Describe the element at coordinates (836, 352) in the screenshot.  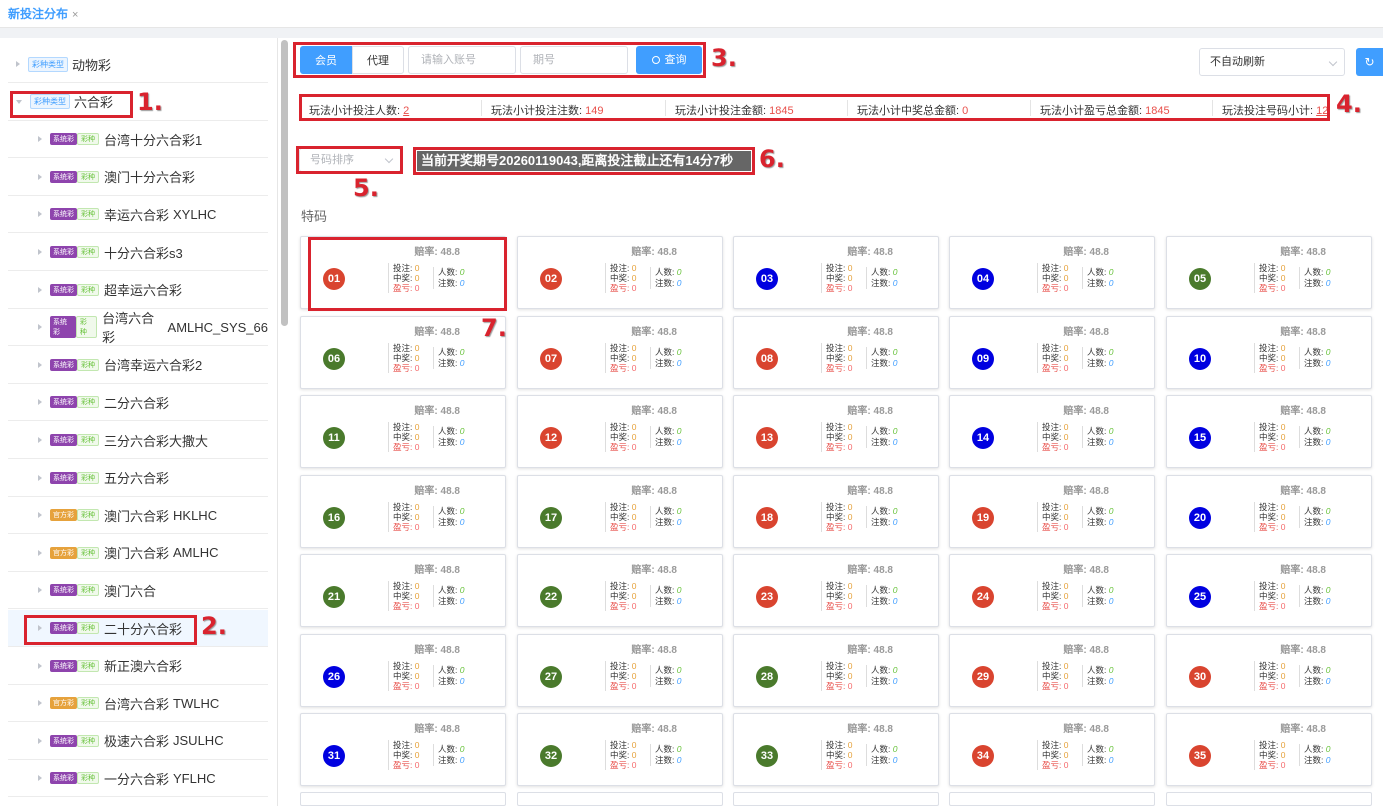
I see `number-card: 赔率: 48.8 08 投注: 0 中奖: 0 盈亏: 0 人数: 0 注数: 0` at that location.